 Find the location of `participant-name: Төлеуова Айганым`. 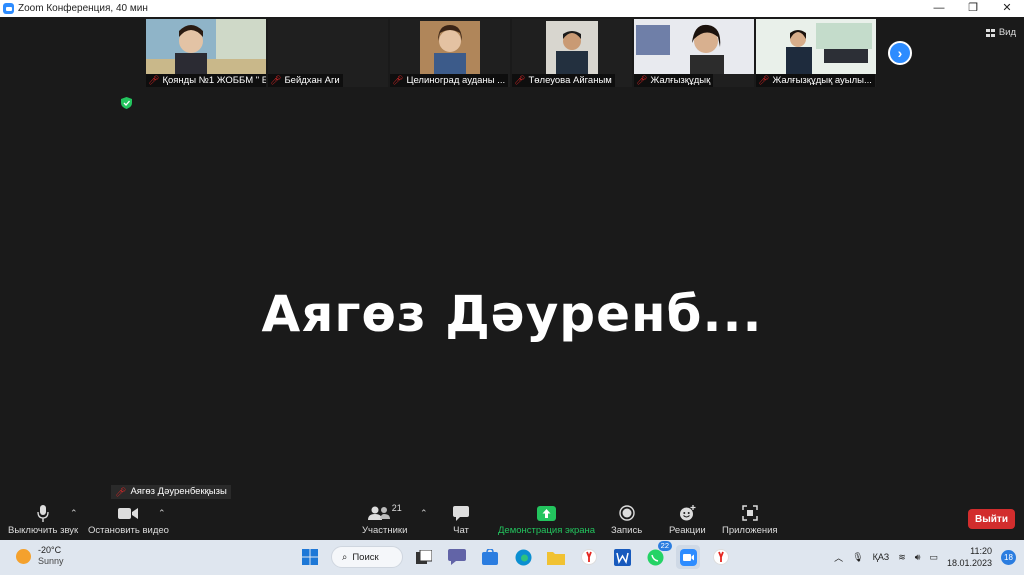

participant-name: Төлеуова Айганым is located at coordinates (570, 80).